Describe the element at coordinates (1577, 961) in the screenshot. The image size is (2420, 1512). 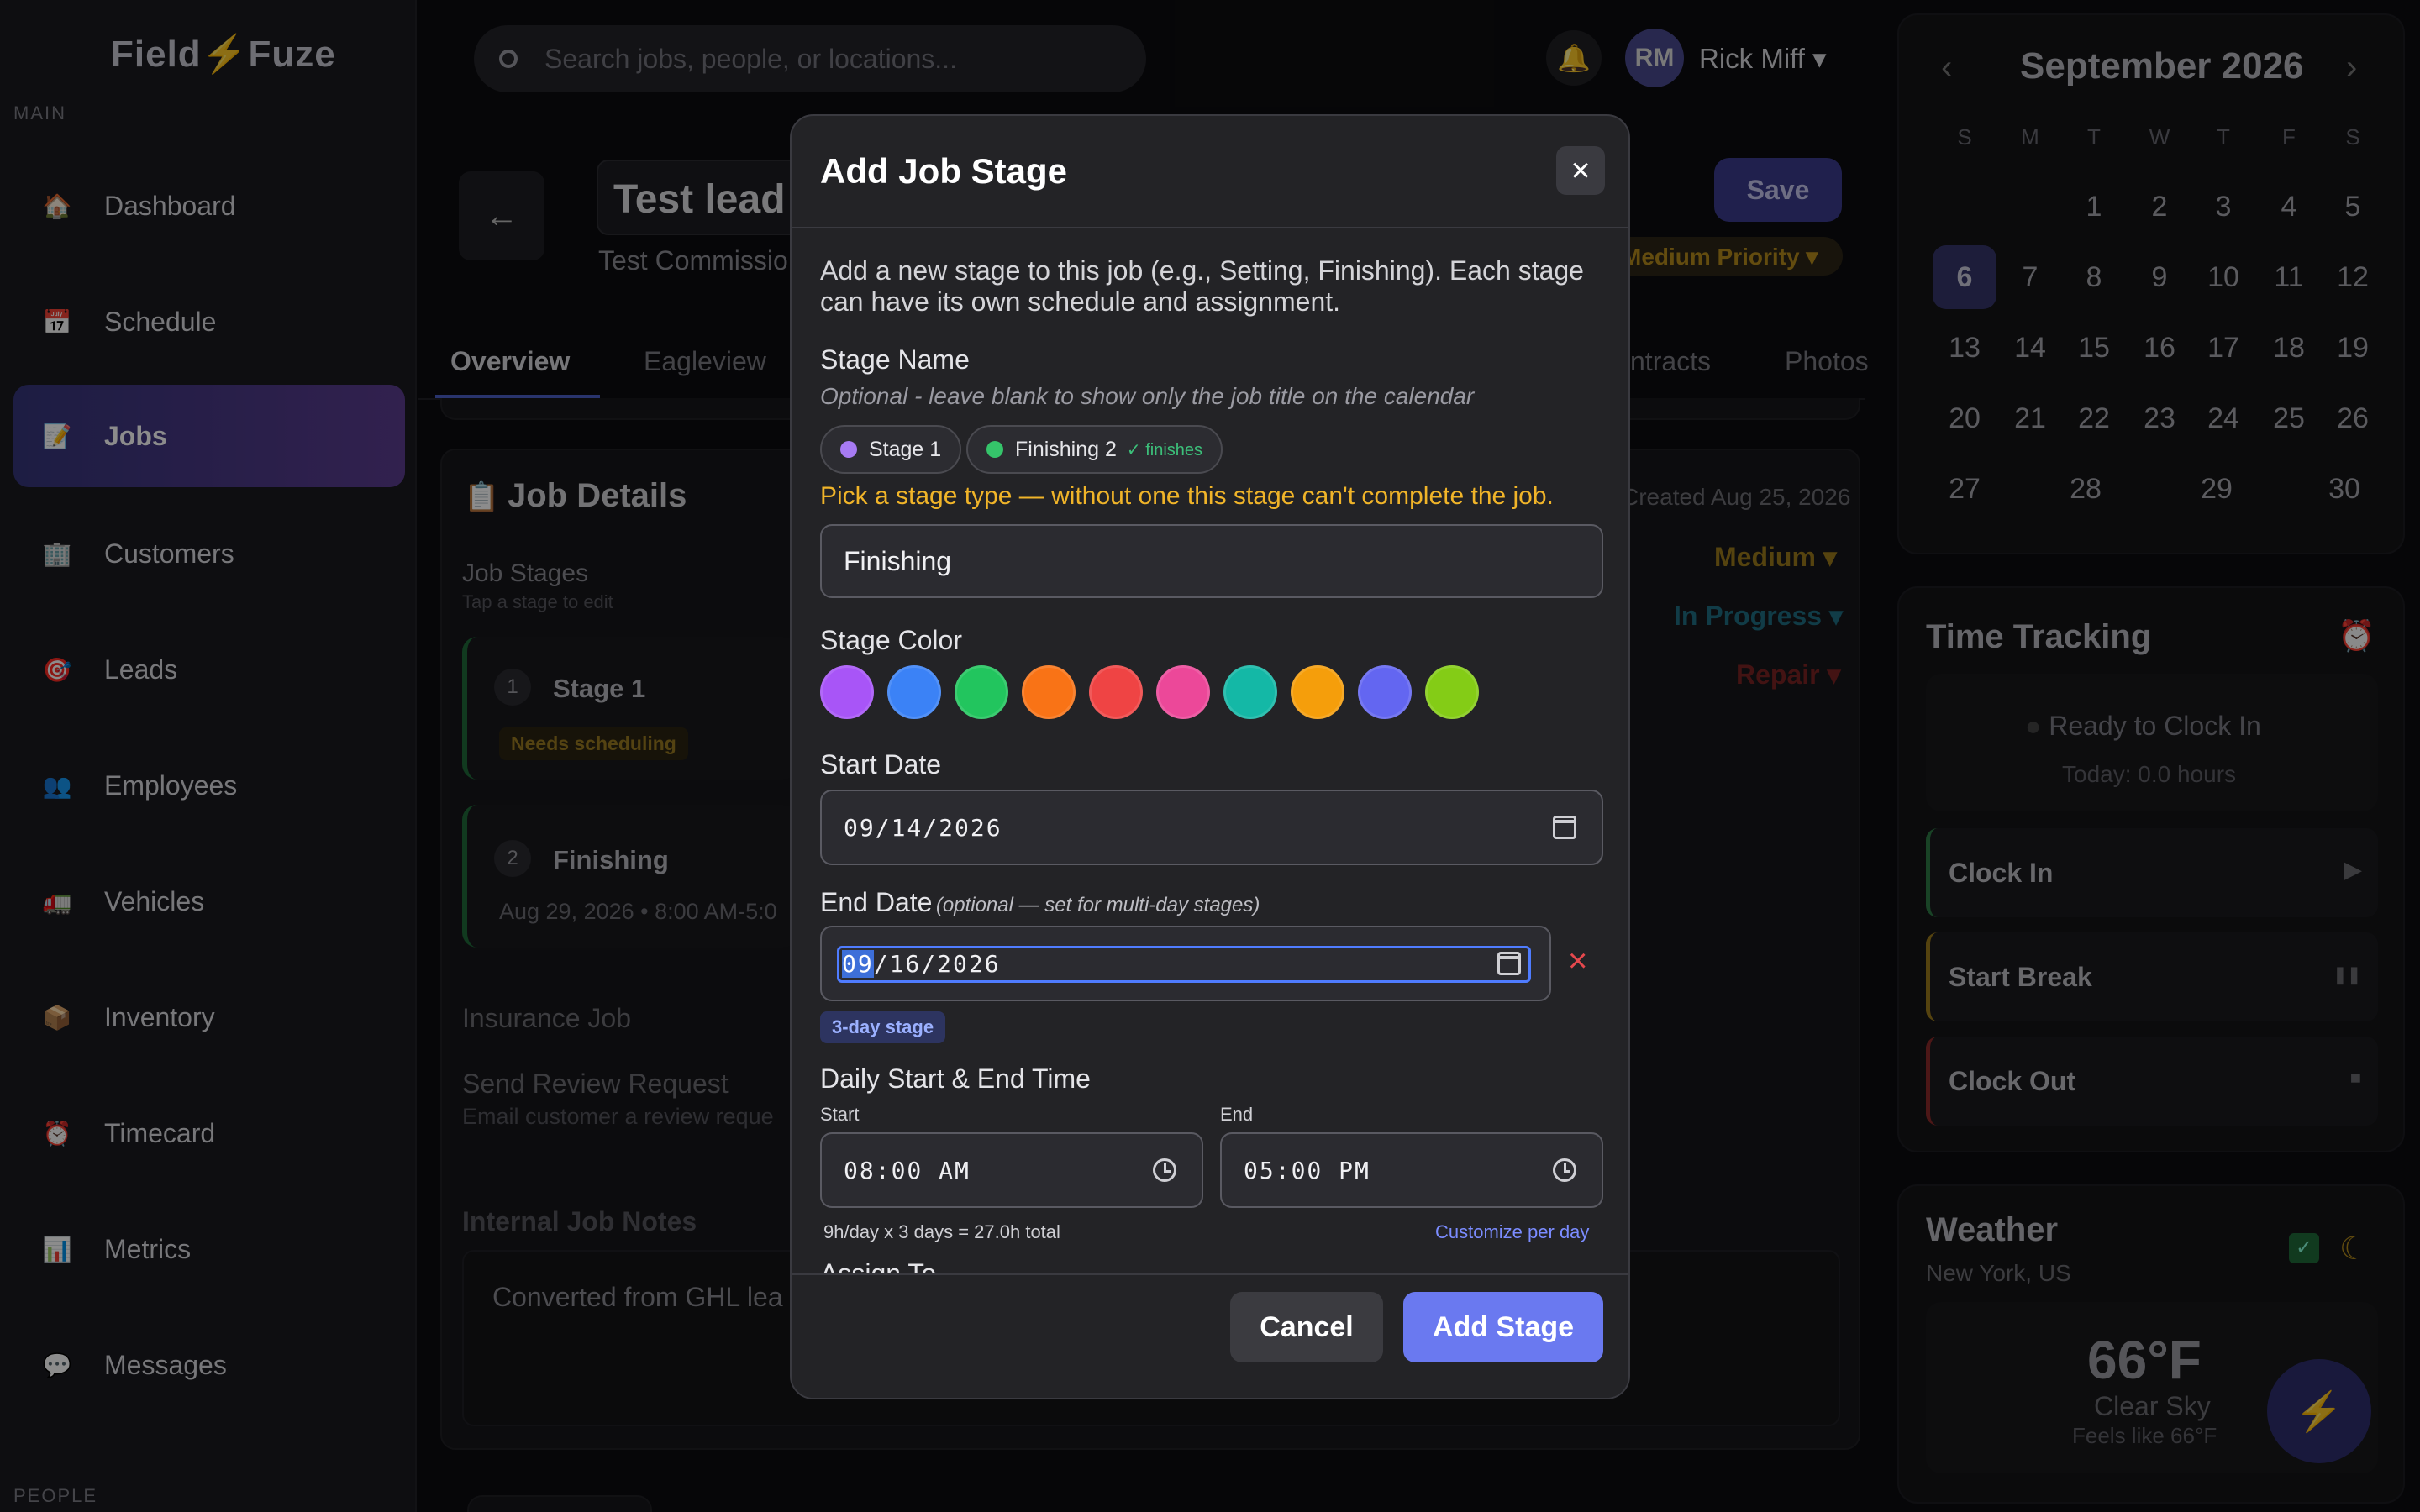
I see `clear-end-date-icon: ×` at that location.